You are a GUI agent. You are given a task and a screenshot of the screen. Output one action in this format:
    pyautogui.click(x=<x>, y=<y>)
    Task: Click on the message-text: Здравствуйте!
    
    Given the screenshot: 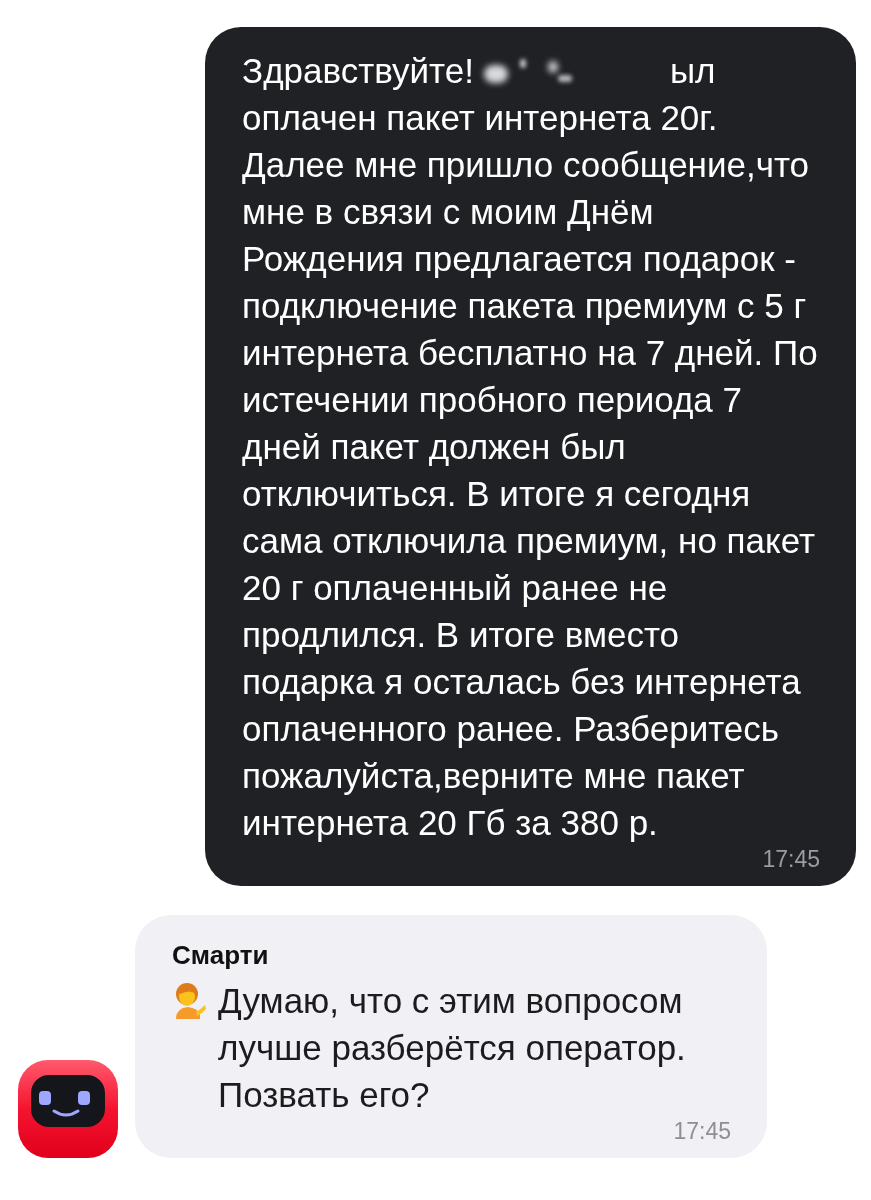 What is the action you would take?
    pyautogui.click(x=358, y=71)
    